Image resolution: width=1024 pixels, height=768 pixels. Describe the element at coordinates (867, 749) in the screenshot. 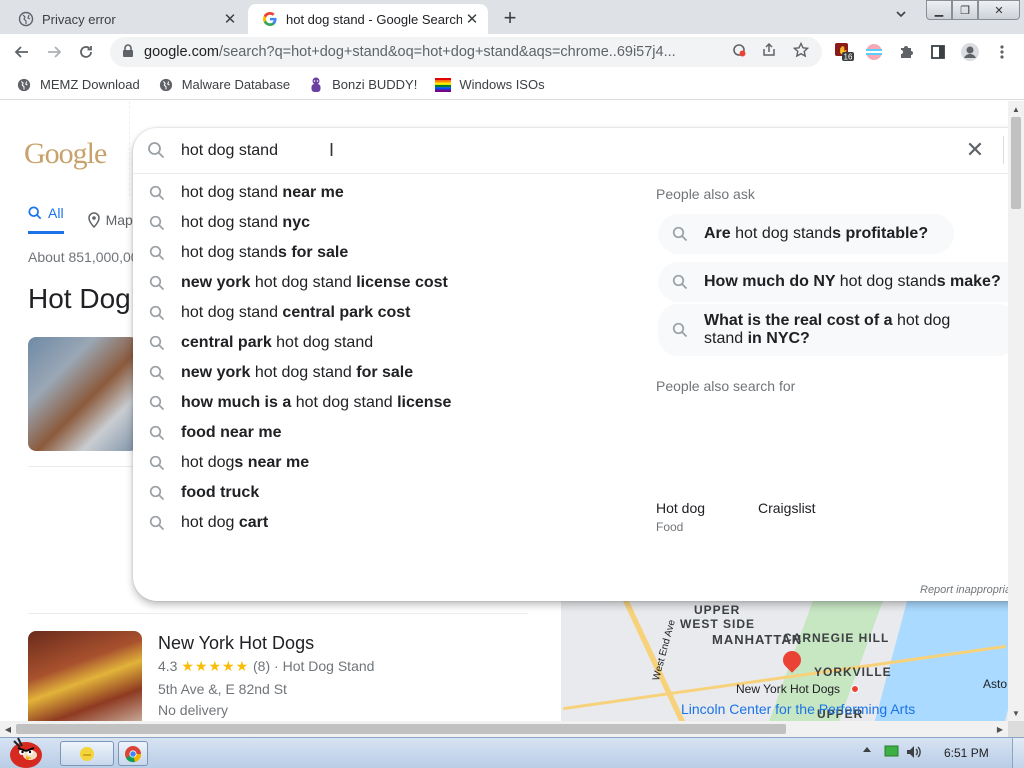

I see `tray-expand-icon` at that location.